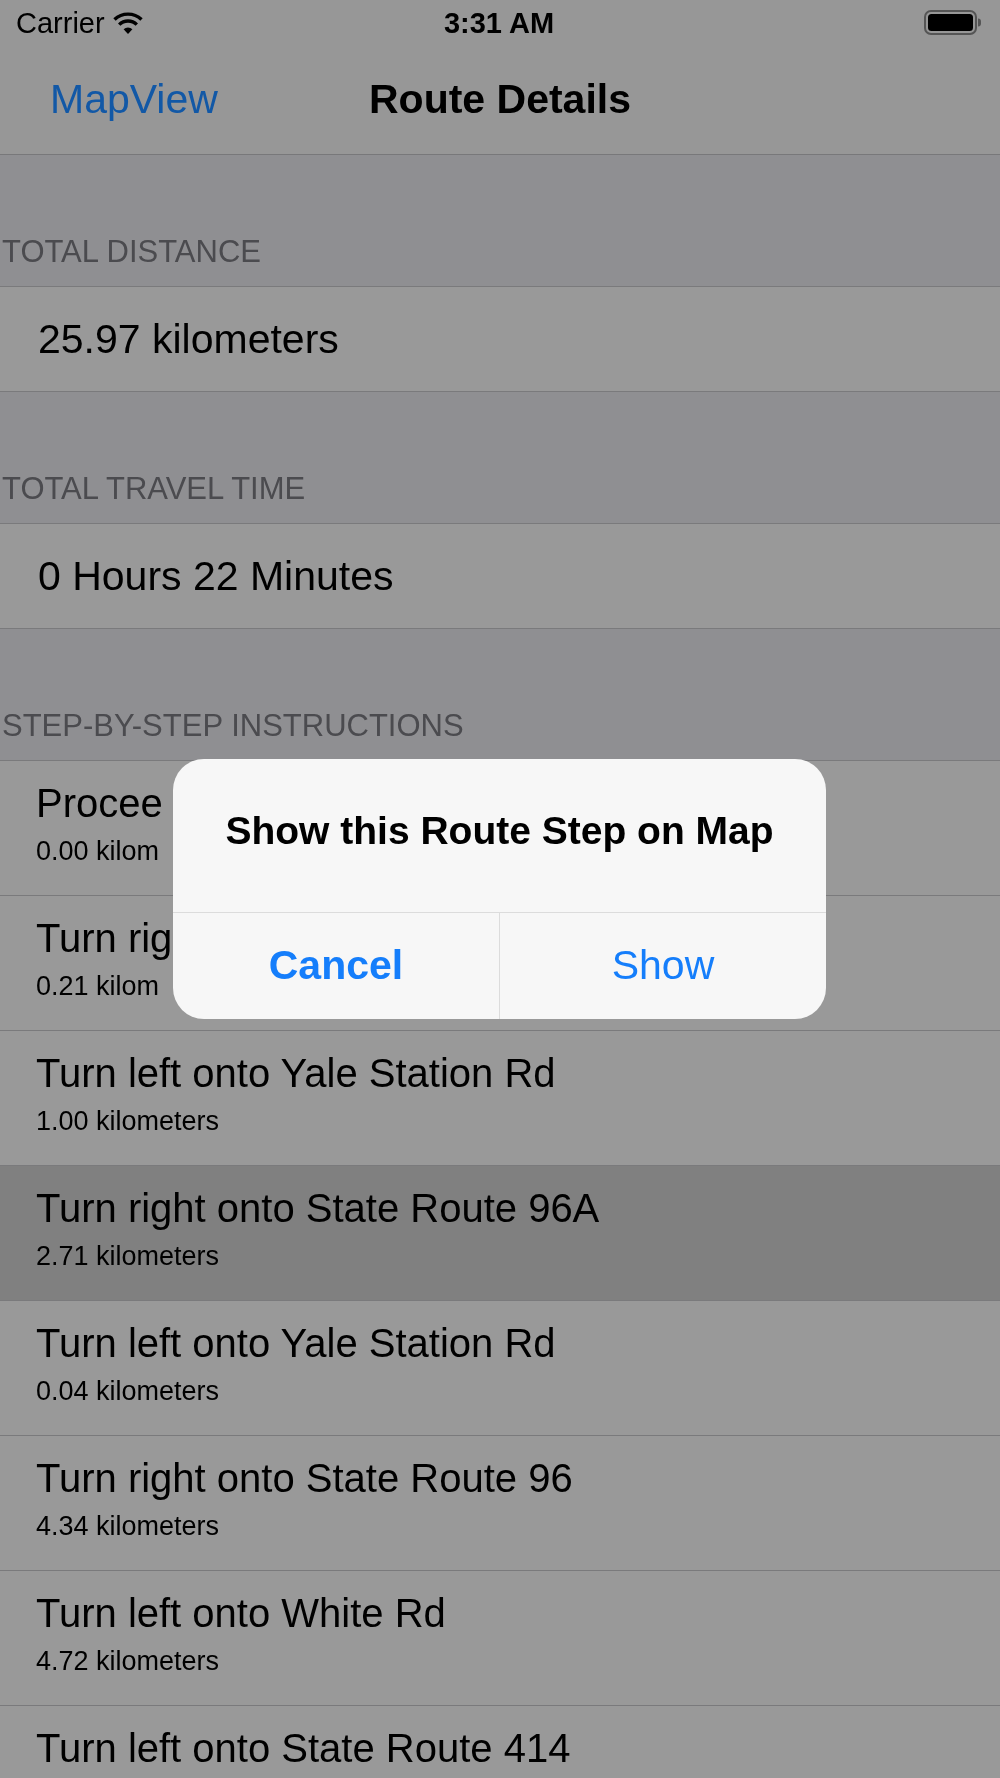  I want to click on step-instruction: Turn right onto State Route 96A, so click(318, 1208).